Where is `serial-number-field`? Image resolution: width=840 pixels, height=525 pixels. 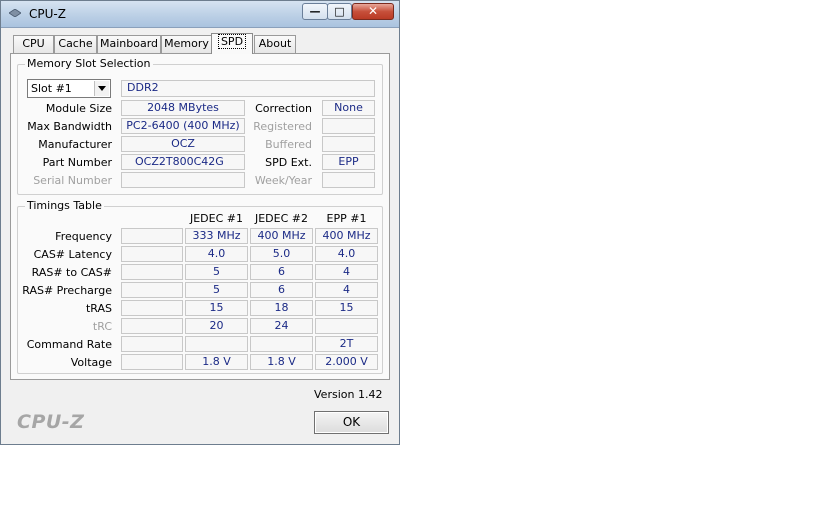
serial-number-field is located at coordinates (183, 180).